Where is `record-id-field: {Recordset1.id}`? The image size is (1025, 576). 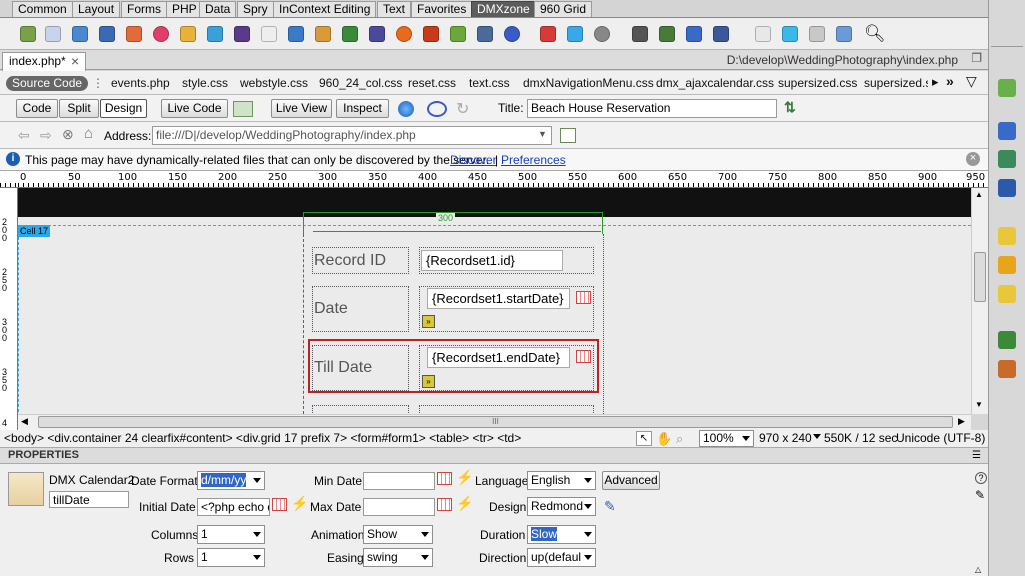 record-id-field: {Recordset1.id} is located at coordinates (492, 260).